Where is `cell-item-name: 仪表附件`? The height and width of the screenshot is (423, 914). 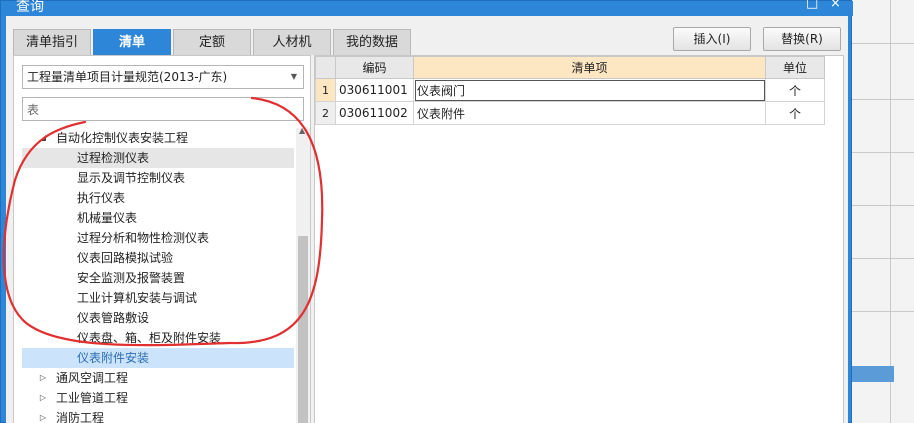 cell-item-name: 仪表附件 is located at coordinates (589, 113).